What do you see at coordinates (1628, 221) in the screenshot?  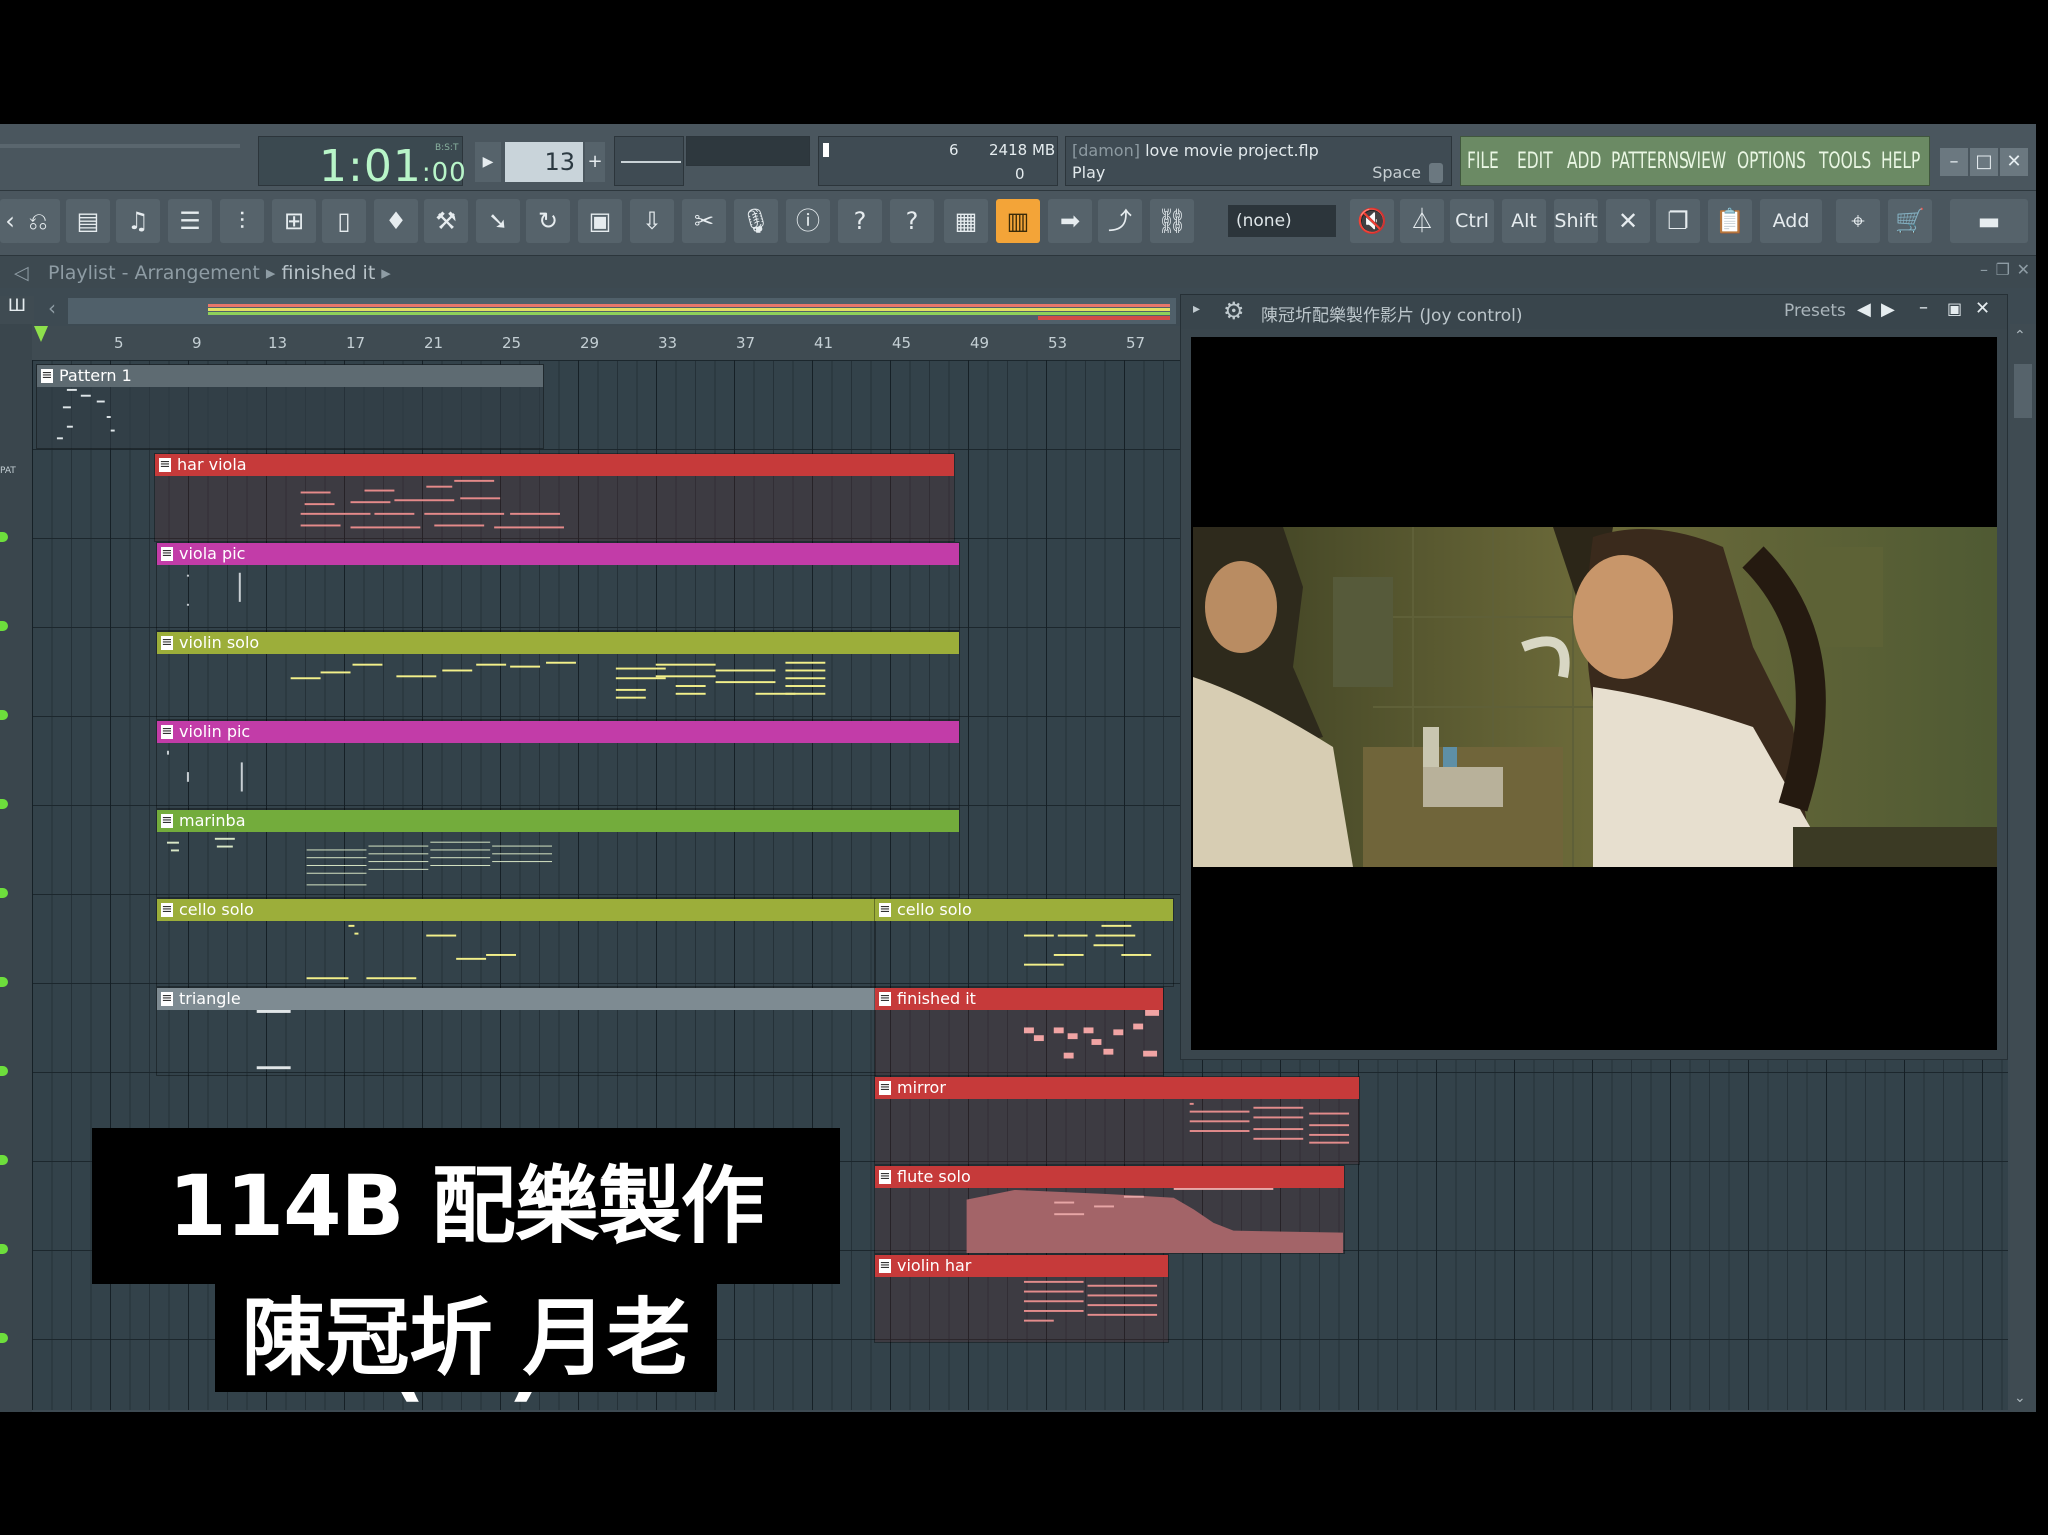 I see `cut-tool-icon: ✕` at bounding box center [1628, 221].